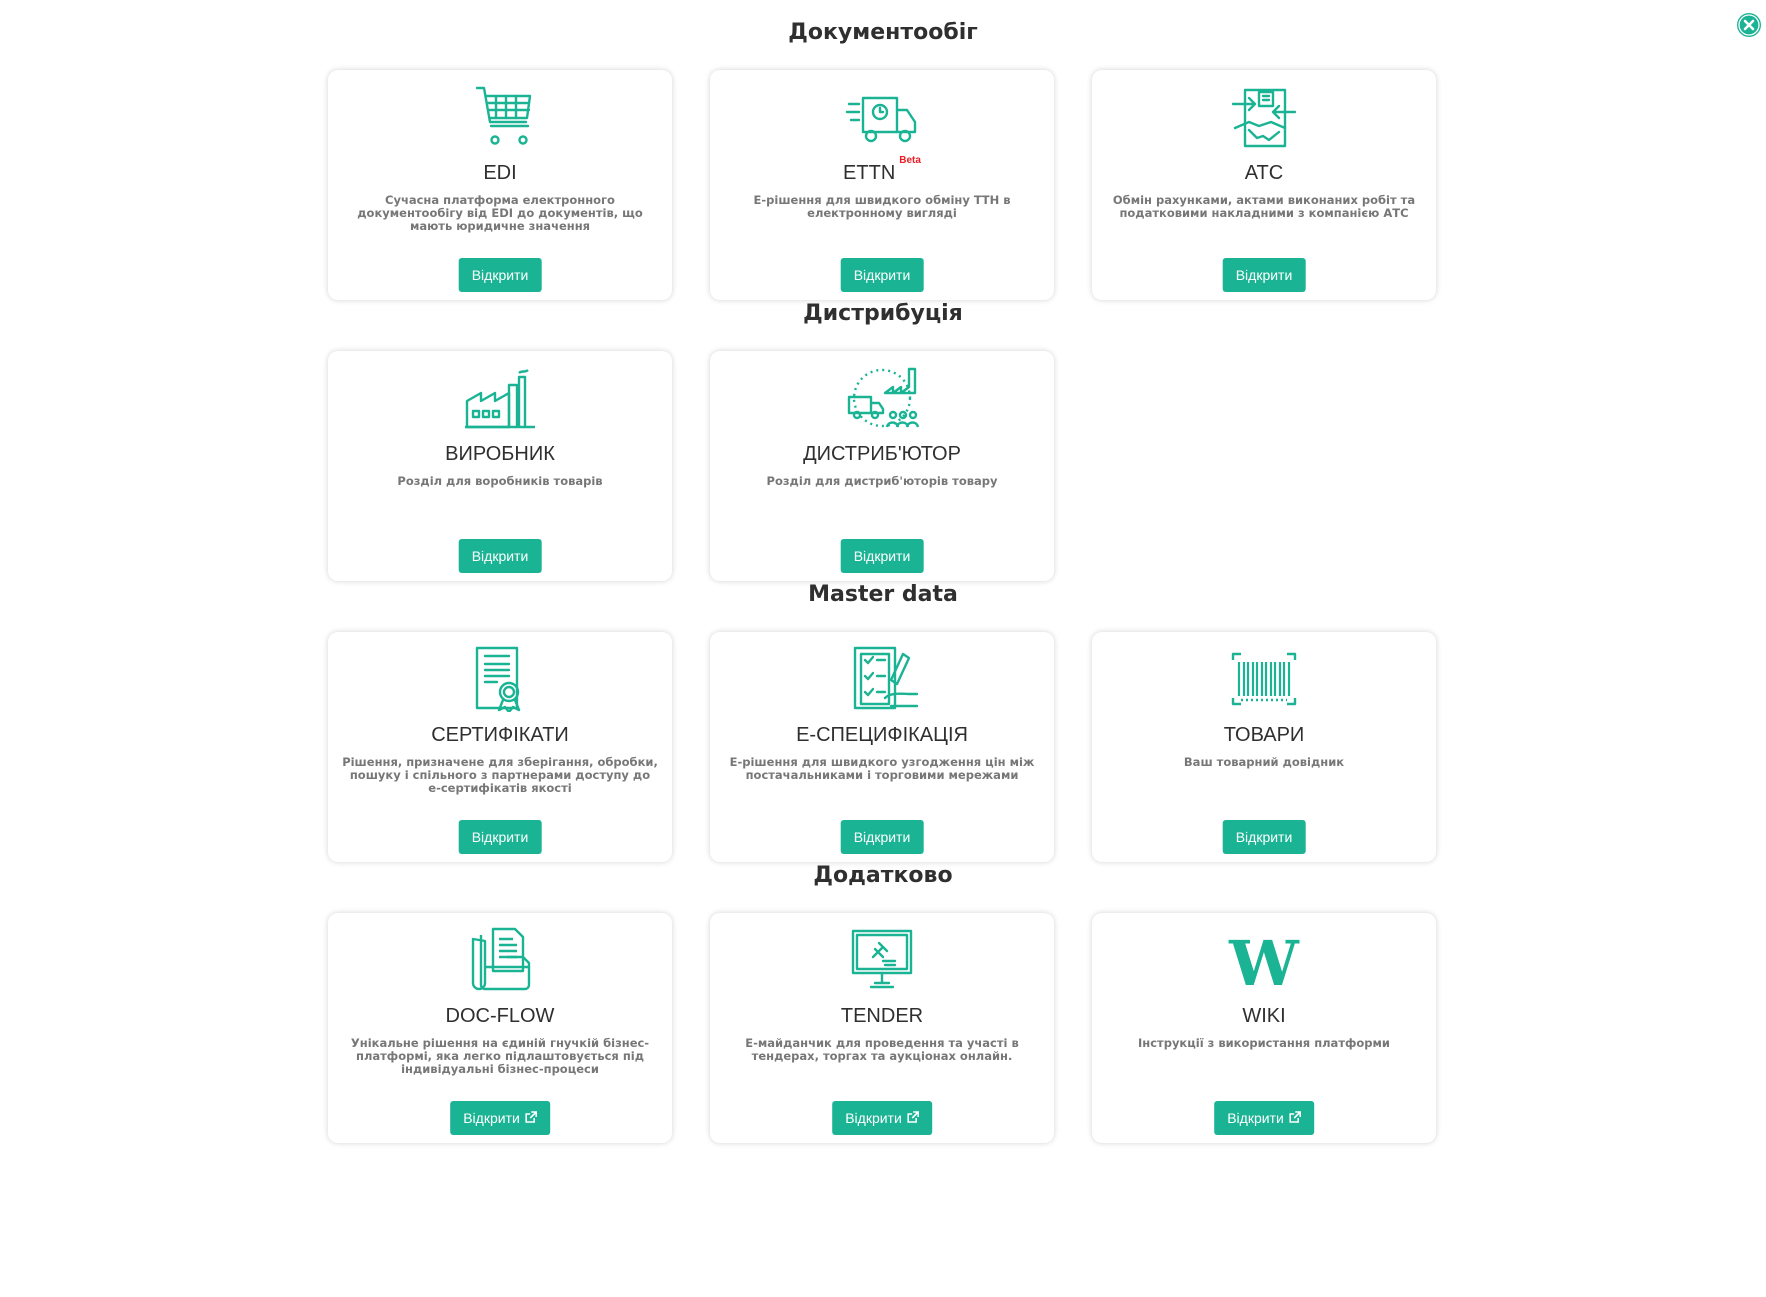 The height and width of the screenshot is (1297, 1766). Describe the element at coordinates (1264, 679) in the screenshot. I see `barcode-icon` at that location.